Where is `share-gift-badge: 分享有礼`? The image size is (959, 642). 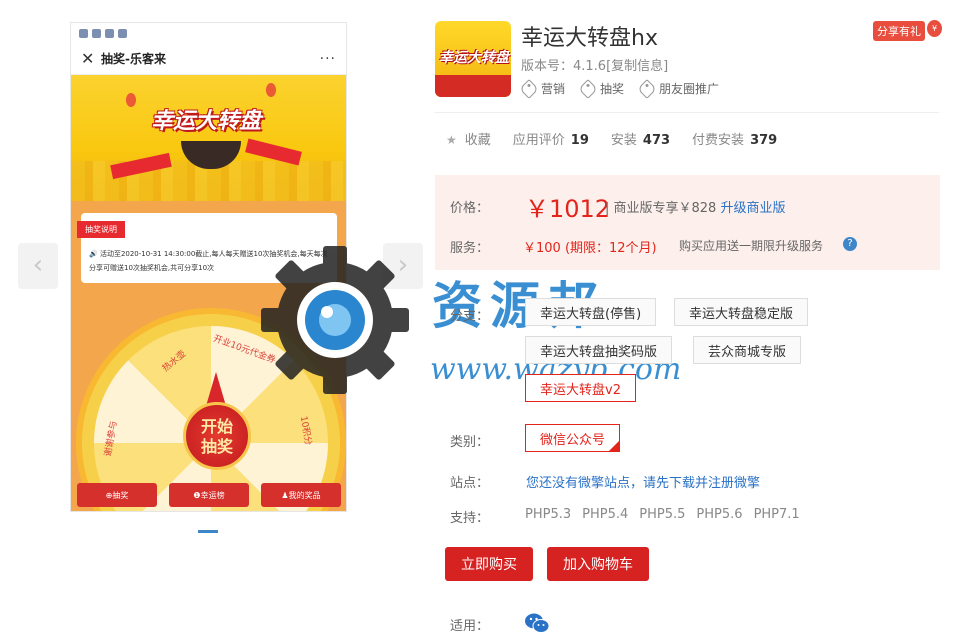 share-gift-badge: 分享有礼 is located at coordinates (899, 31).